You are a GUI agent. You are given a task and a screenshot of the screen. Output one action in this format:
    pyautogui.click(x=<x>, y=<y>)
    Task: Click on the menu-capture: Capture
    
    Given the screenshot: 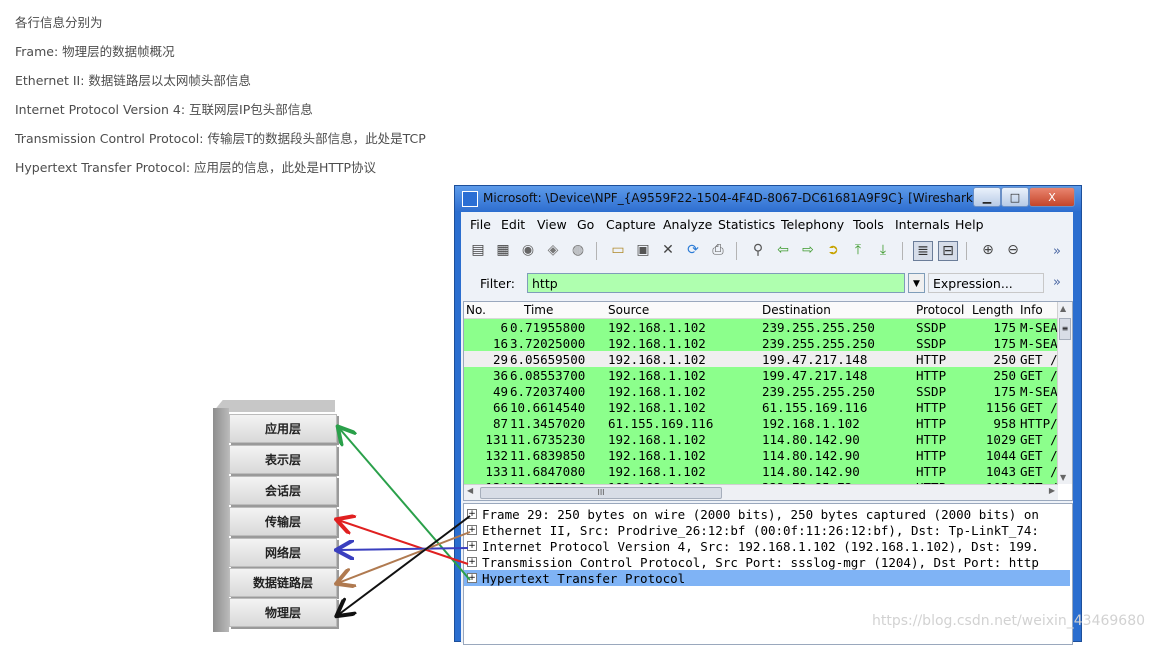 What is the action you would take?
    pyautogui.click(x=631, y=224)
    